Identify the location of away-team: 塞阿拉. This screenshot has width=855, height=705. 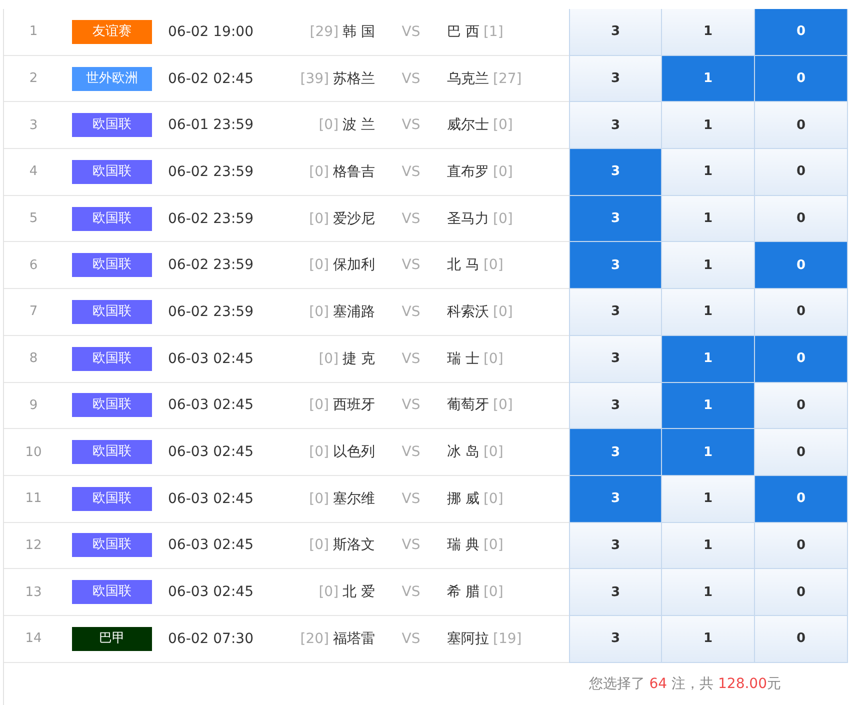
(468, 639).